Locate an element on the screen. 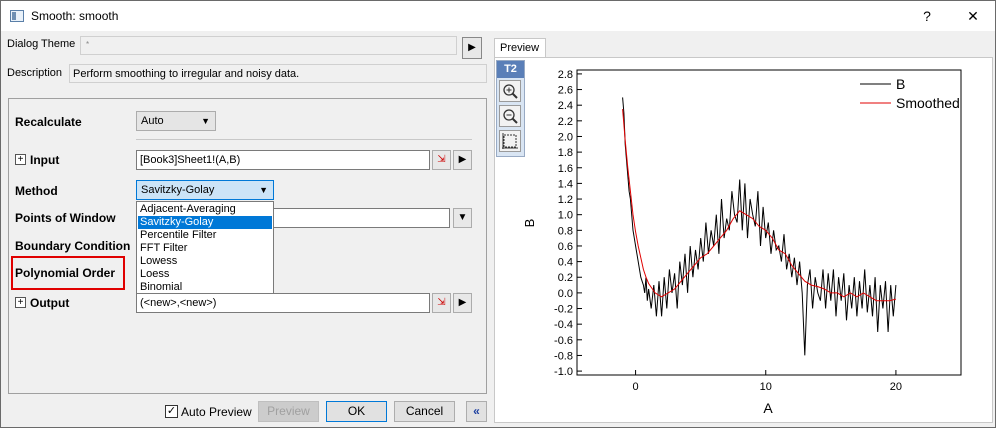  checkmark-icon: ✓ is located at coordinates (171, 411).